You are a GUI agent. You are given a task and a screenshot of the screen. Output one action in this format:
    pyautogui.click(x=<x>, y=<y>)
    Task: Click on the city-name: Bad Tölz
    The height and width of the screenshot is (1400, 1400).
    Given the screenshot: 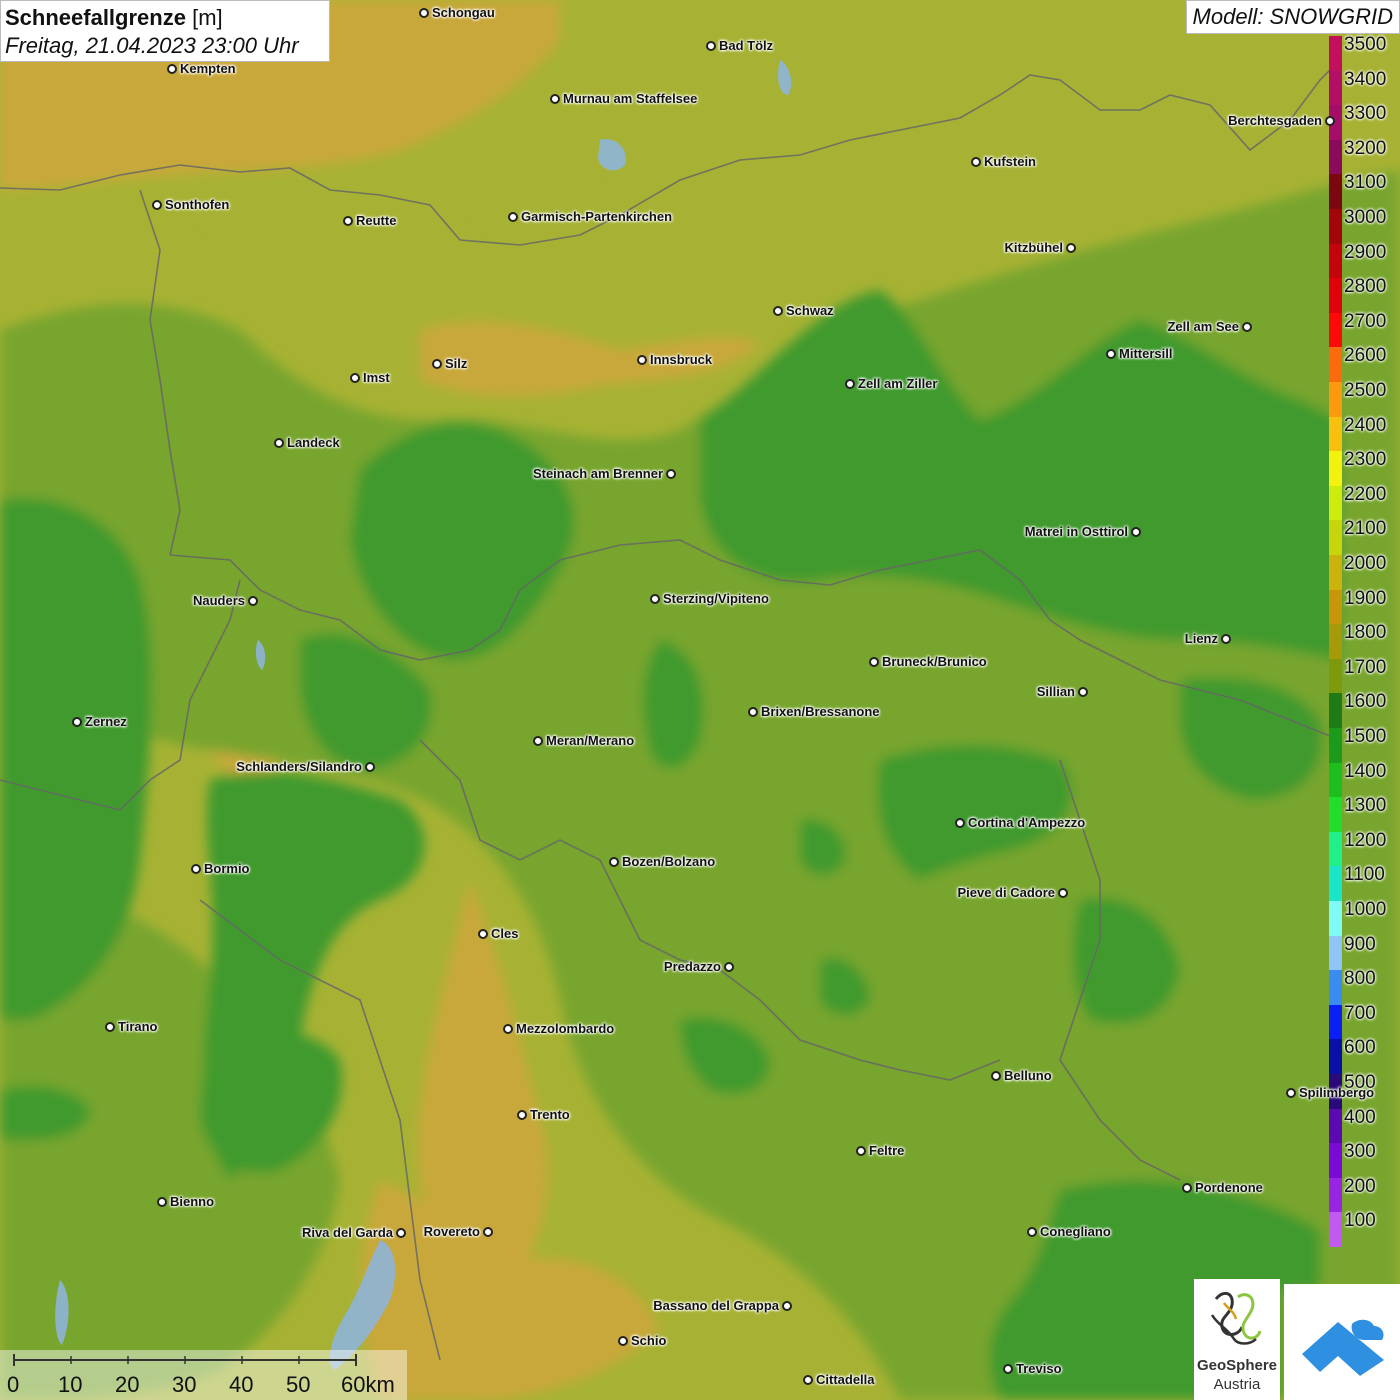 What is the action you would take?
    pyautogui.click(x=746, y=45)
    